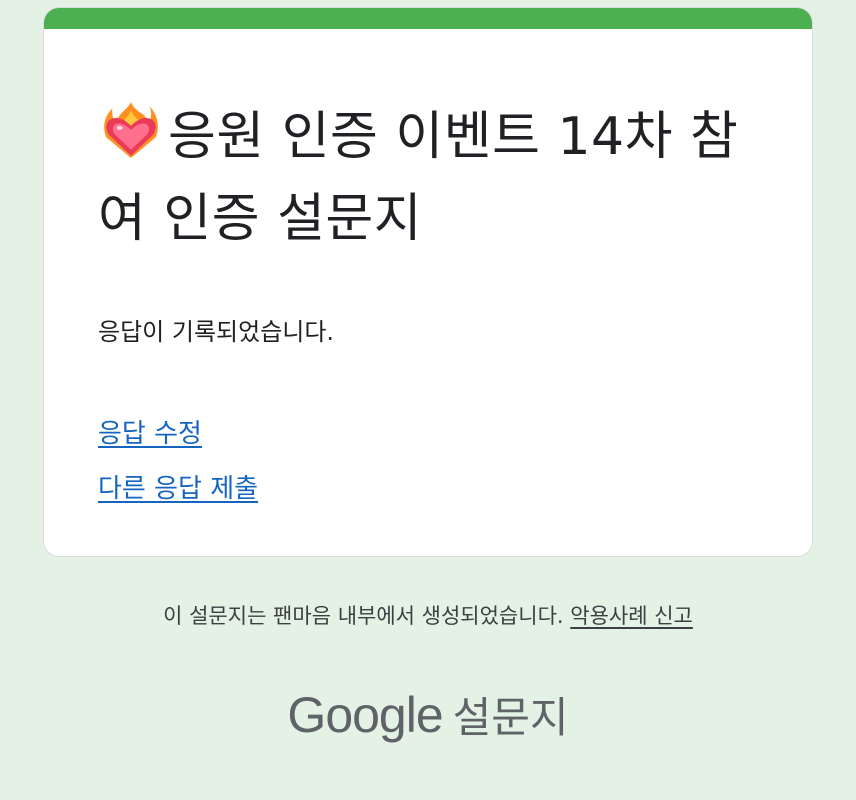 Image resolution: width=856 pixels, height=800 pixels. I want to click on edit-response-link: 응답 수정, so click(150, 431).